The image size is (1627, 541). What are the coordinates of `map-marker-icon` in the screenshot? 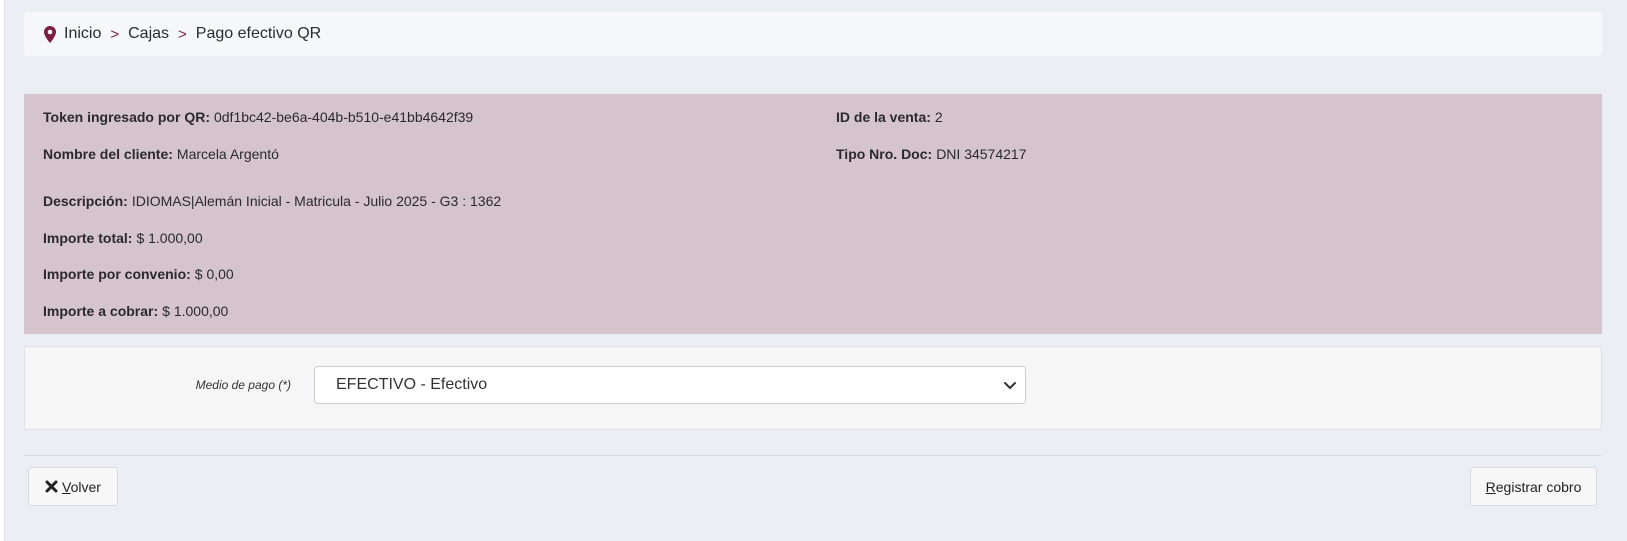 It's located at (51, 34).